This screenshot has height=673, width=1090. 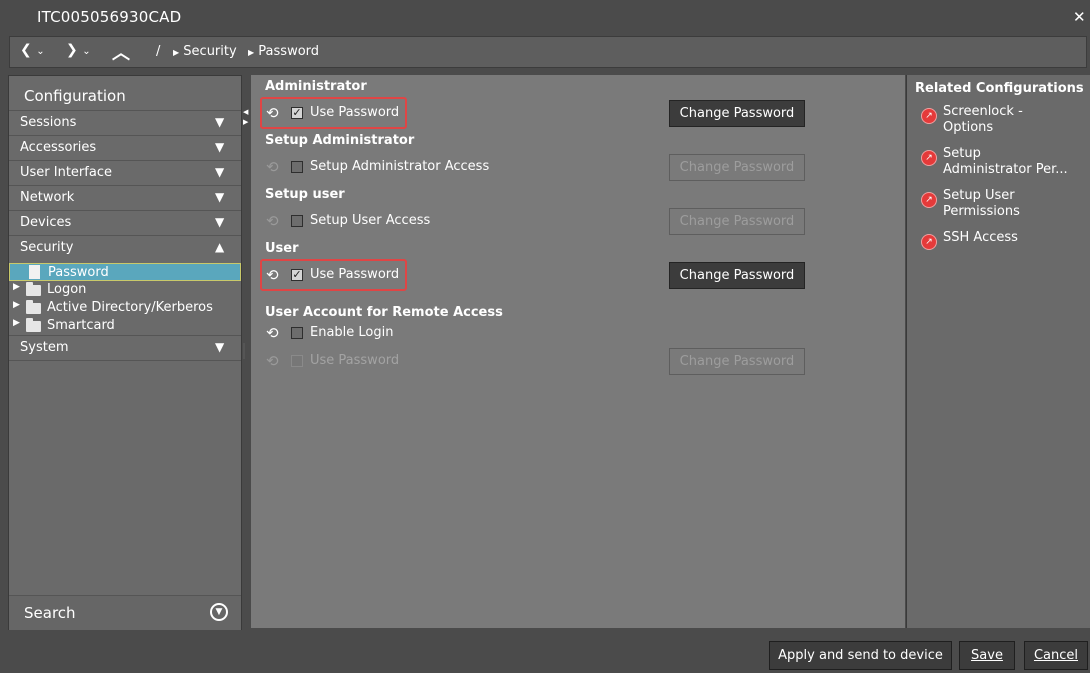 What do you see at coordinates (78, 272) in the screenshot?
I see `tree-item-label: Password` at bounding box center [78, 272].